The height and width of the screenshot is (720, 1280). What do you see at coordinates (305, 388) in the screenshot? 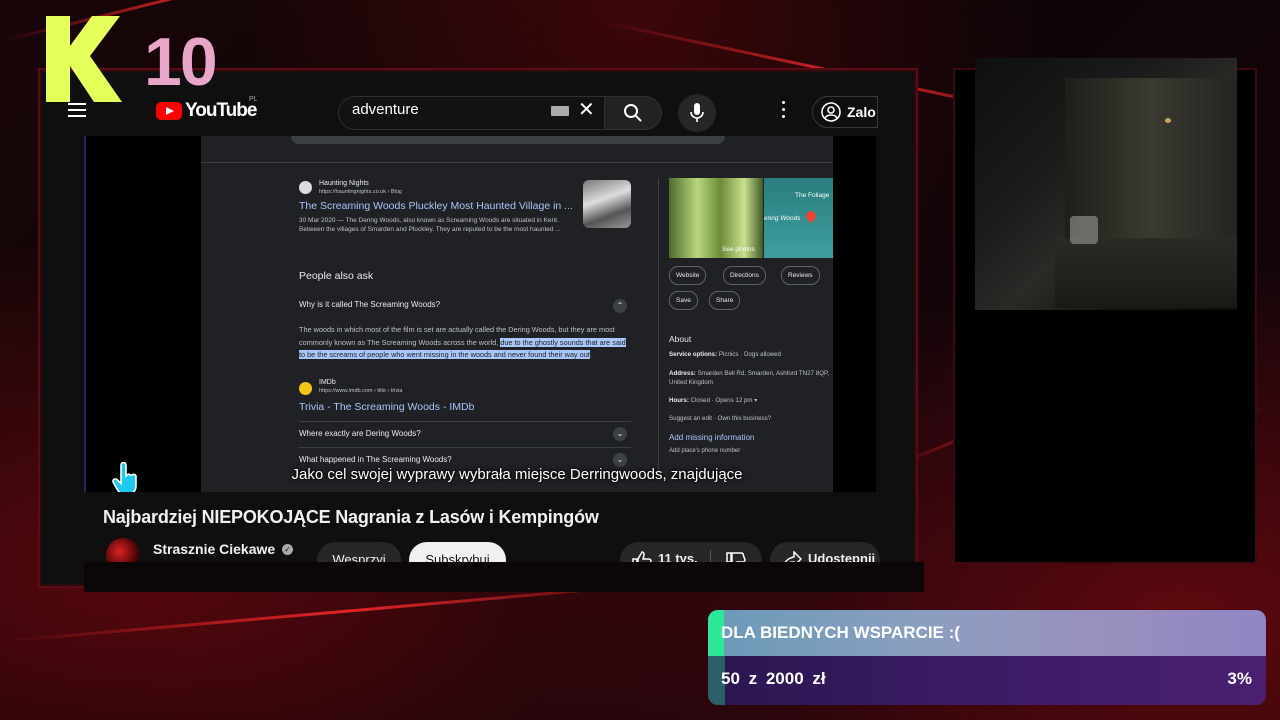
I see `imdb-favicon-icon` at bounding box center [305, 388].